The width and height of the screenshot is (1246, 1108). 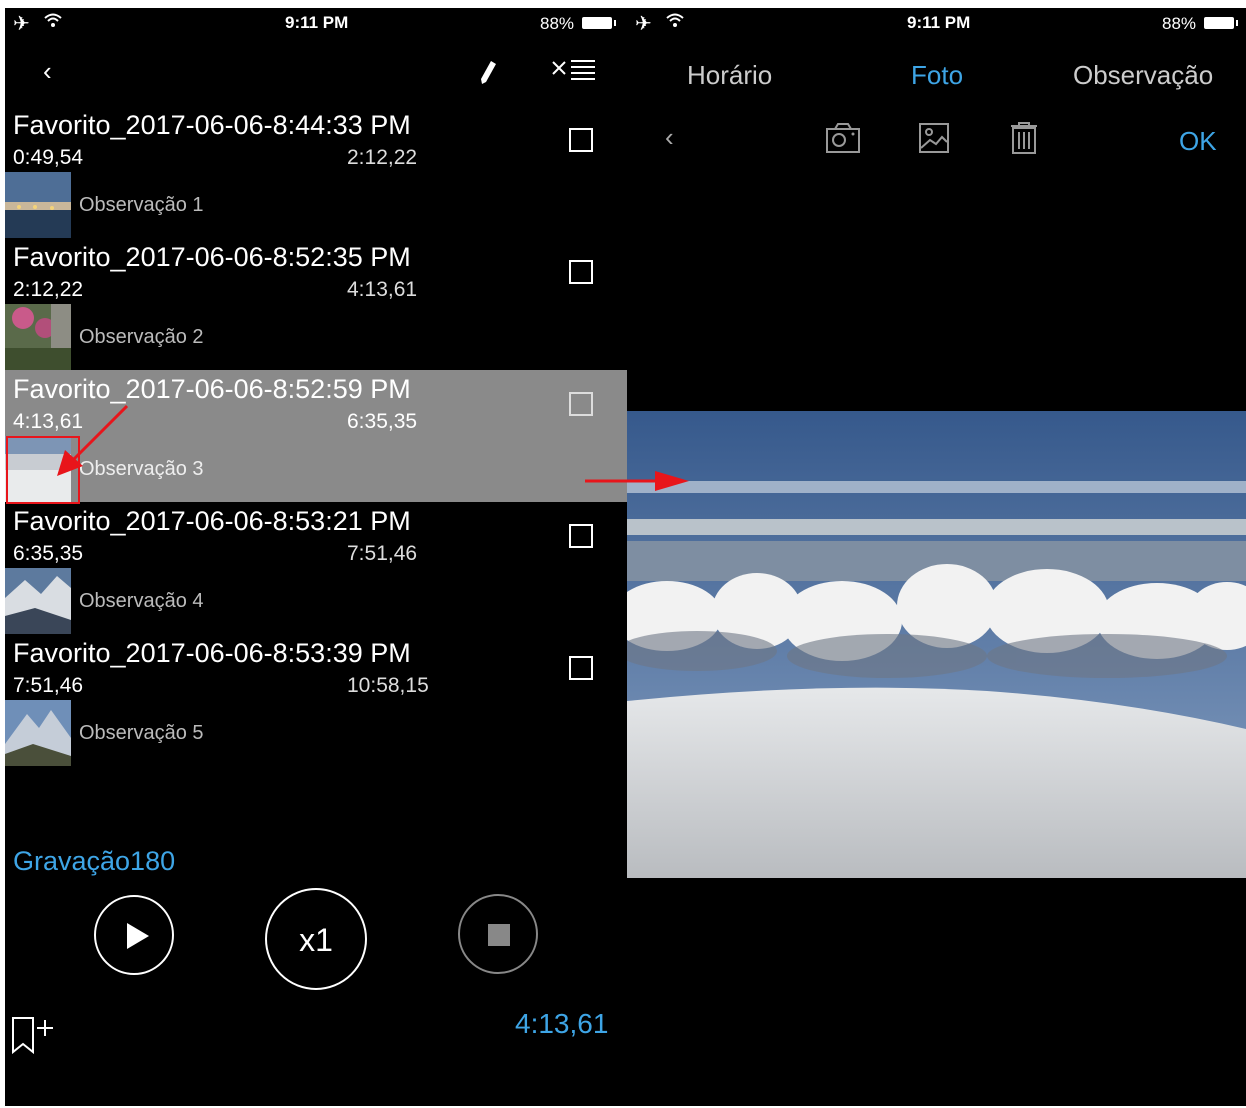 I want to click on tab-observacao: Observação, so click(x=1143, y=75).